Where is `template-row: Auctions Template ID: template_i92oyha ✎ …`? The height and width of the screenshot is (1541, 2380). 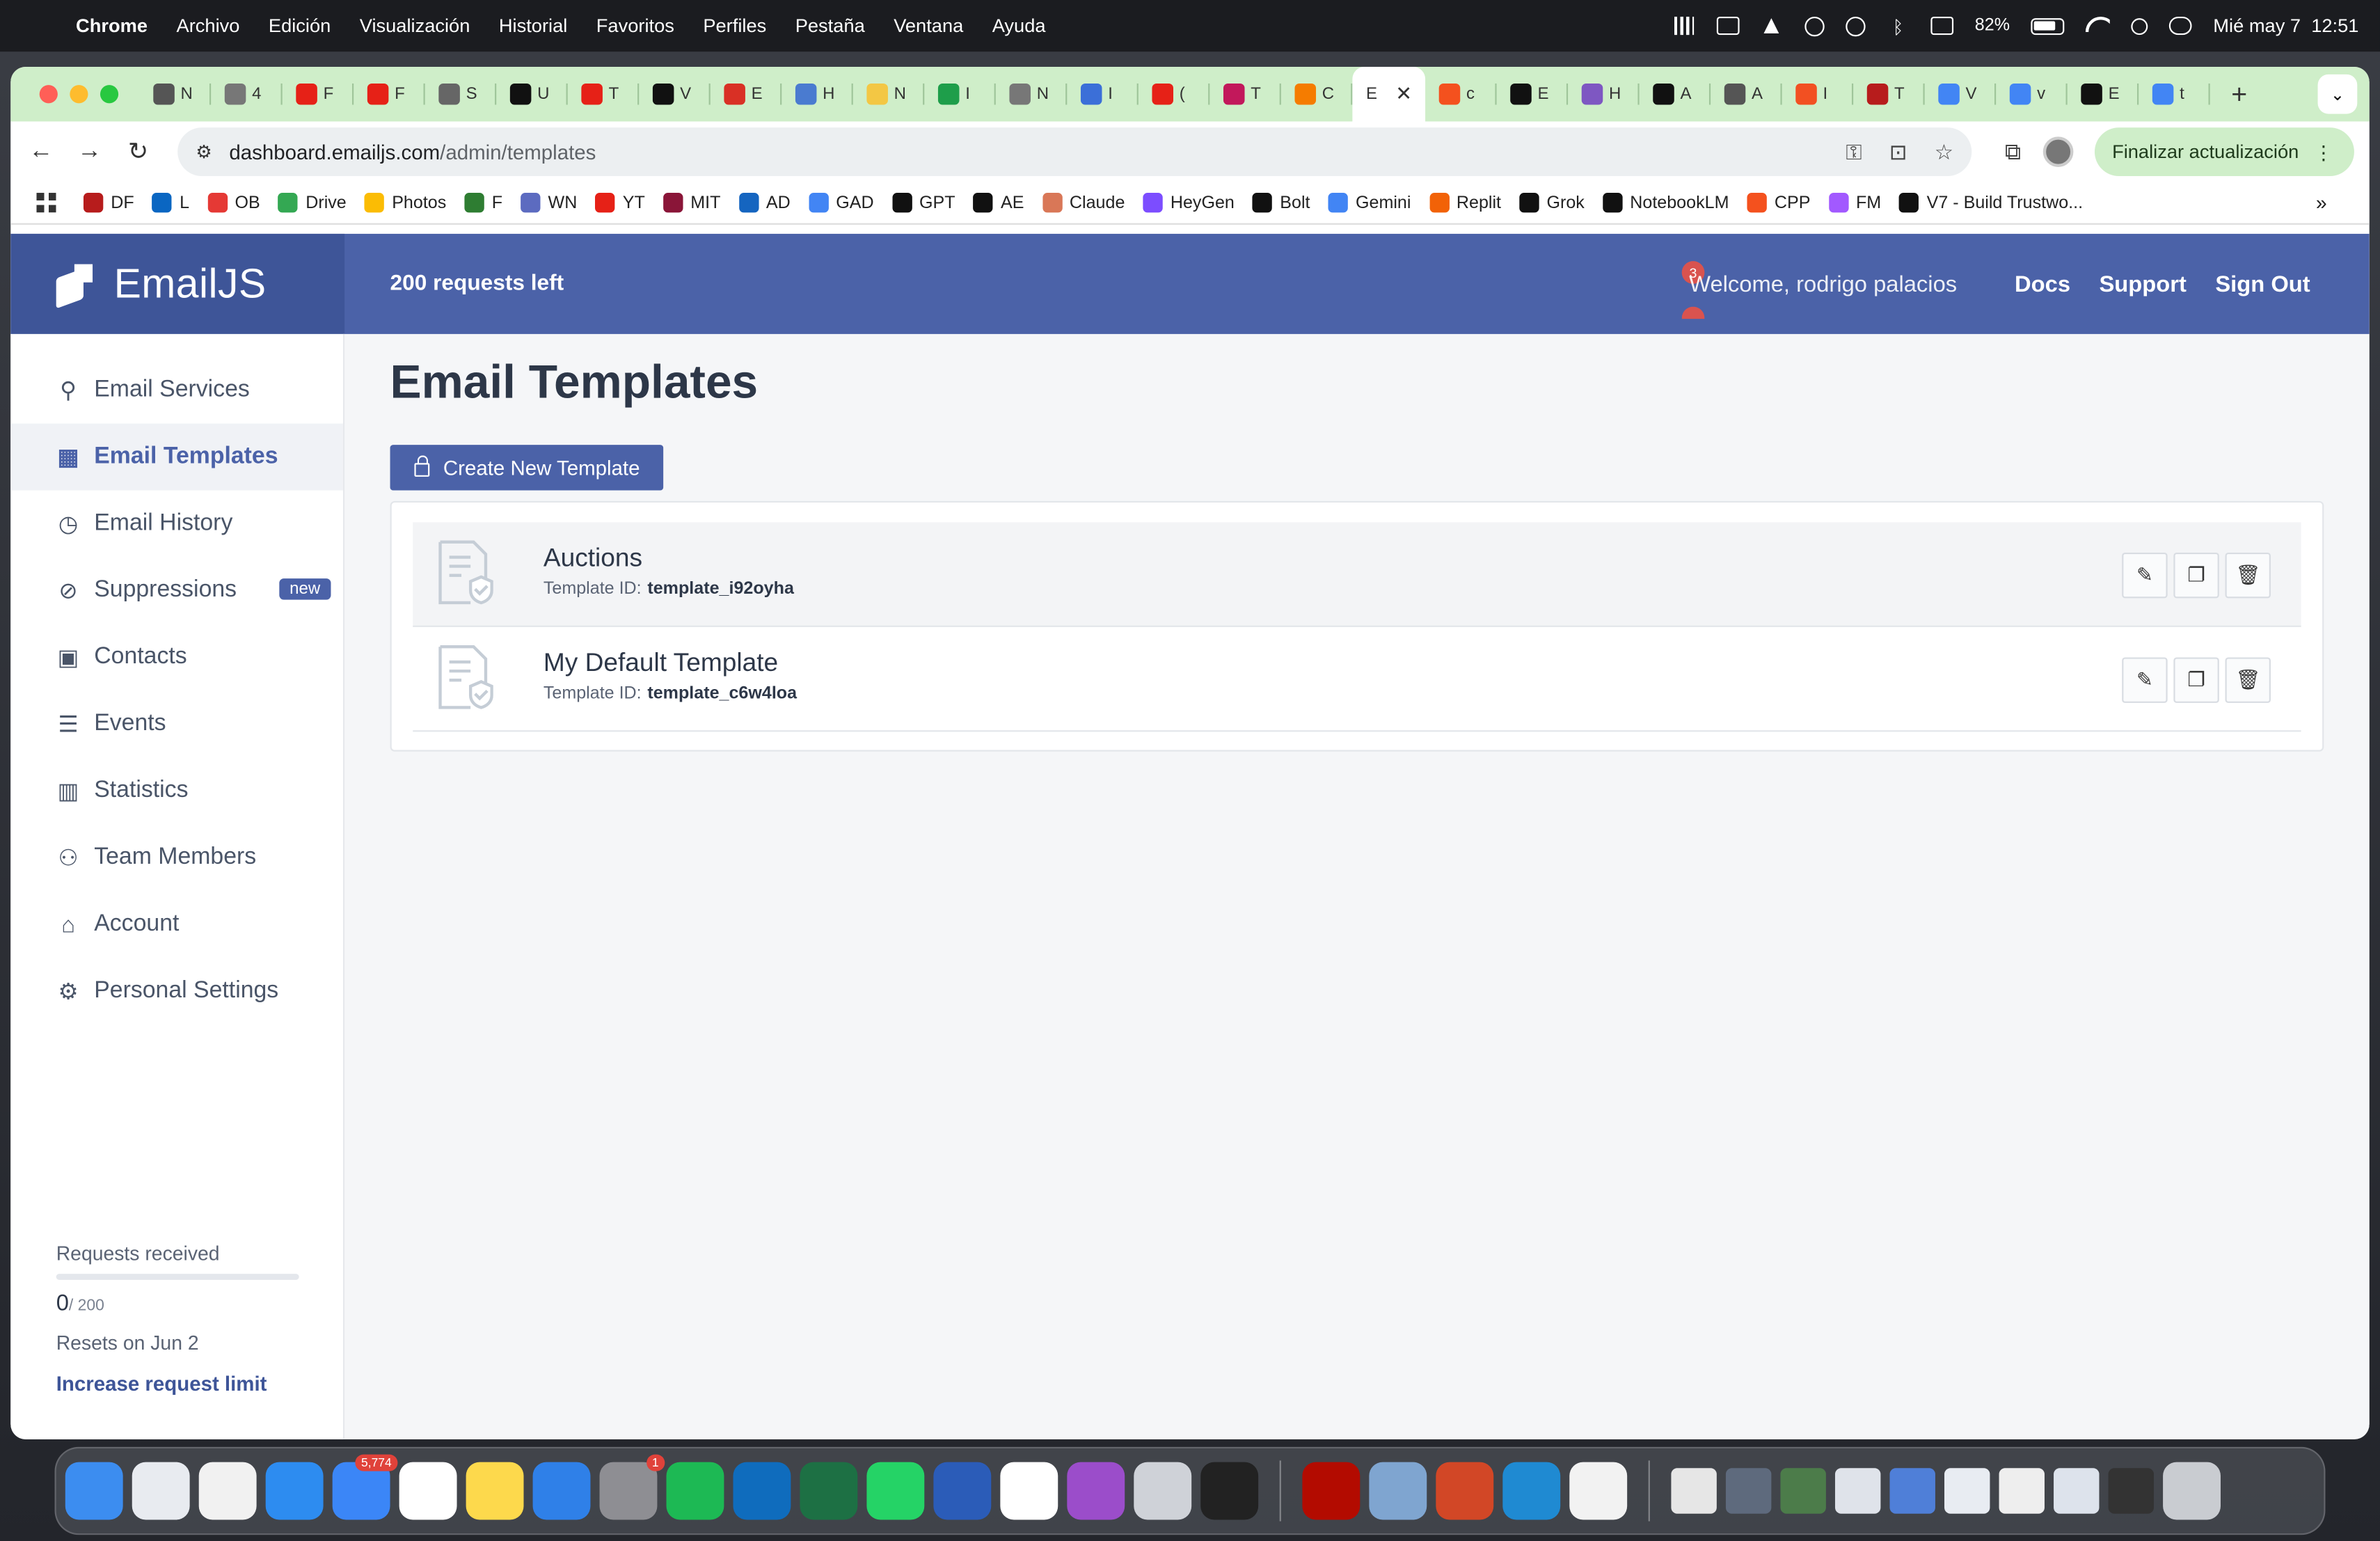
template-row: Auctions Template ID: template_i92oyha ✎ … is located at coordinates (1357, 574).